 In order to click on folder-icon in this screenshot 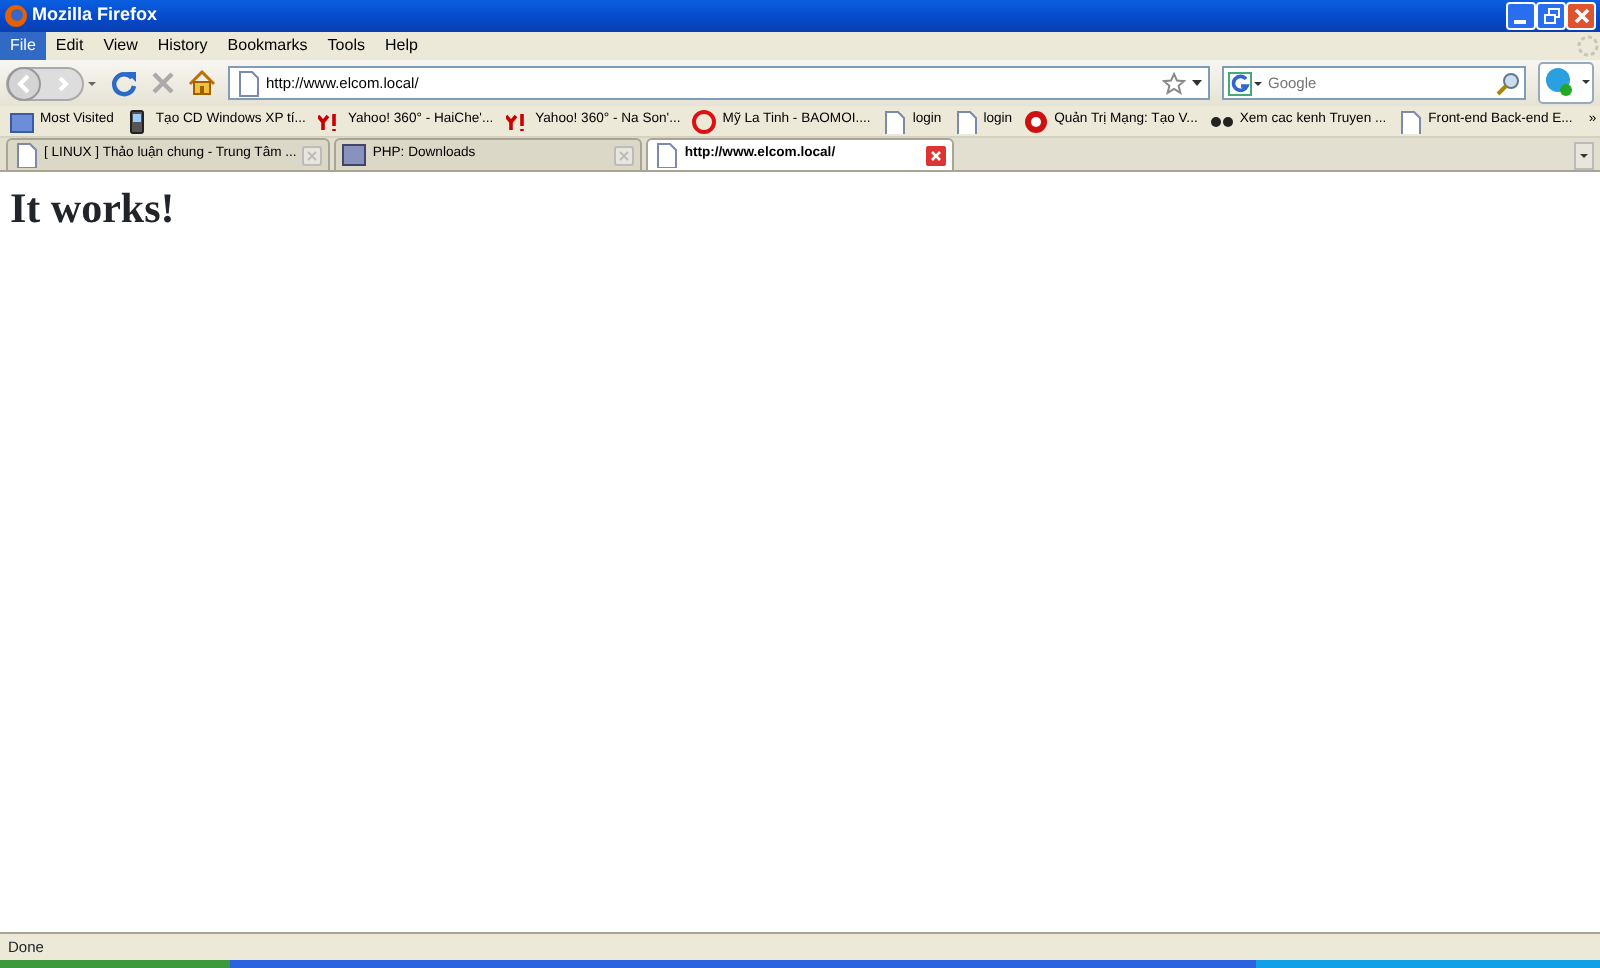, I will do `click(22, 121)`.